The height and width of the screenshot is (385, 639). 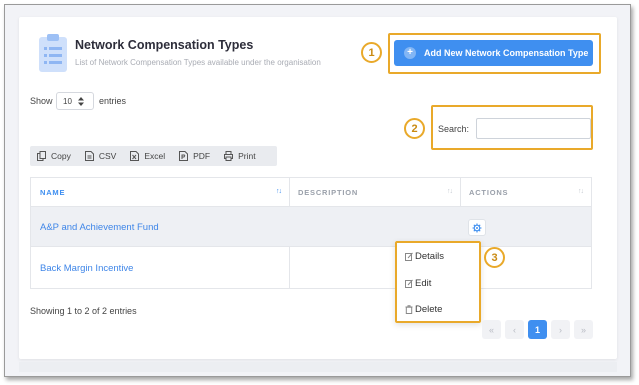 I want to click on footer-strip, so click(x=318, y=367).